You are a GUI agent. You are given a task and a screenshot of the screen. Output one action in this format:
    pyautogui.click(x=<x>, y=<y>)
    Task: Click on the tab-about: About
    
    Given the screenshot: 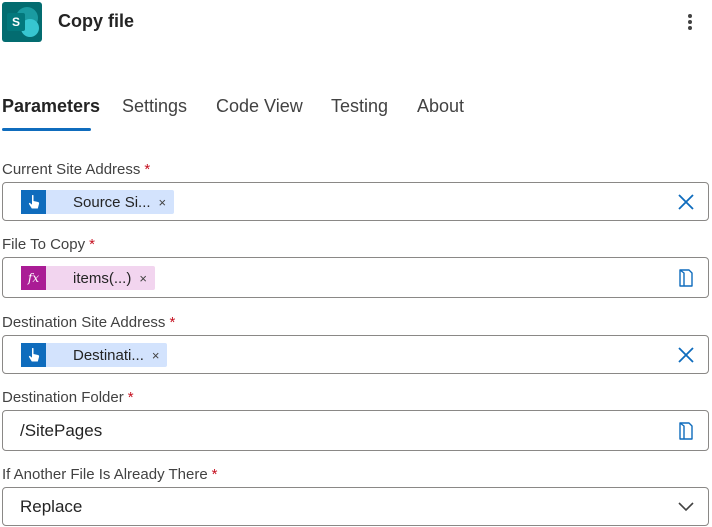 What is the action you would take?
    pyautogui.click(x=440, y=106)
    